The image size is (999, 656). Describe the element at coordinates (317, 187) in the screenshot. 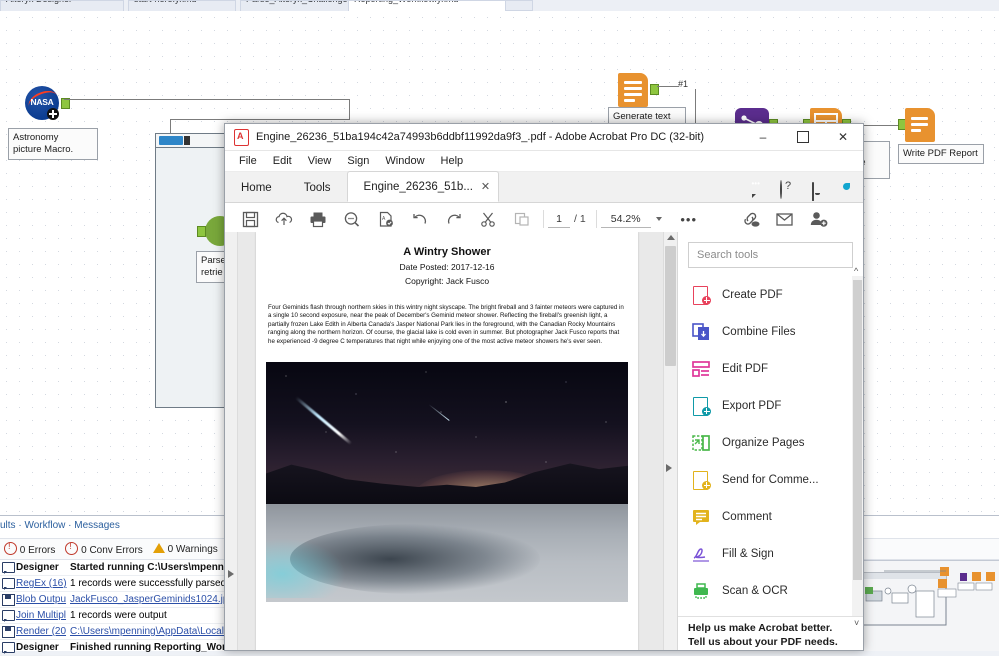

I see `tab-tools: Tools` at that location.